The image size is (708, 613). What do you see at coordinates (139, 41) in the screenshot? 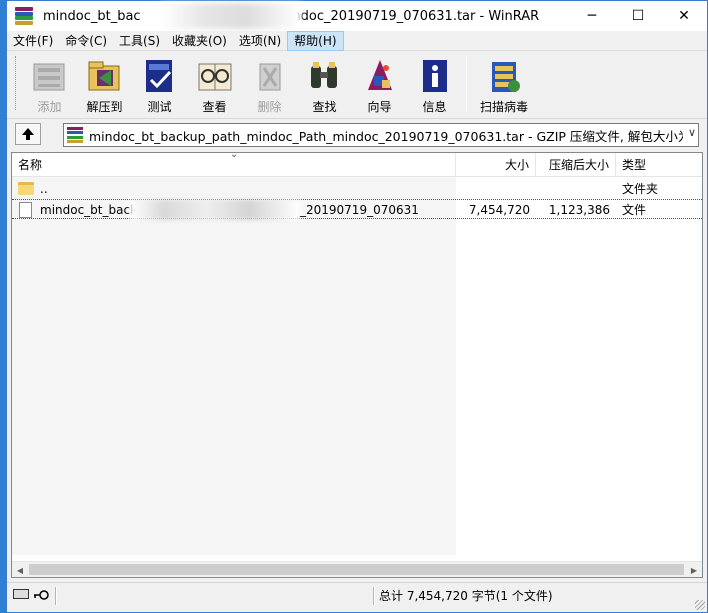
I see `menu-tools: 工具(S)` at bounding box center [139, 41].